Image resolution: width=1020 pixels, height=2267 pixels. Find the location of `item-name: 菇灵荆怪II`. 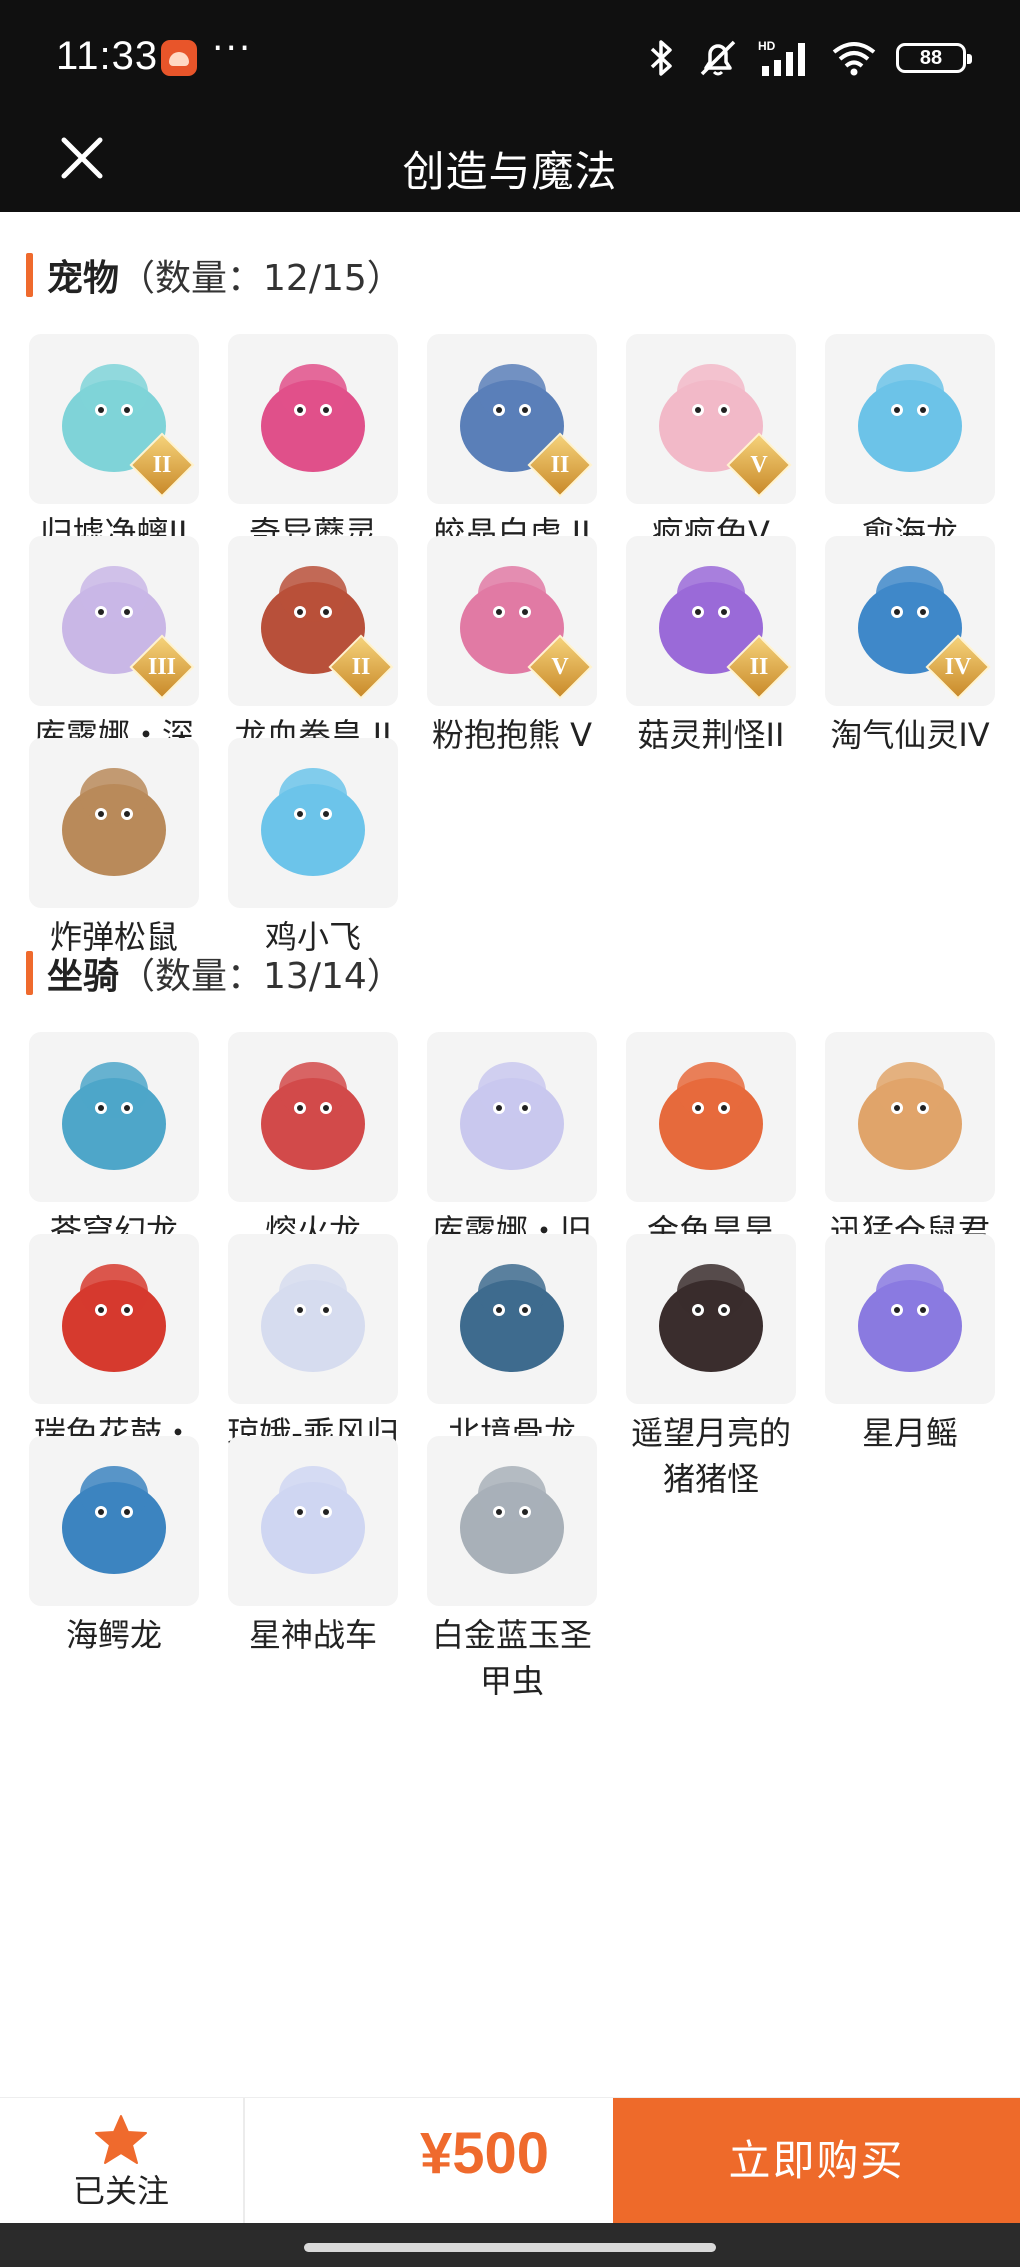

item-name: 菇灵荆怪II is located at coordinates (711, 735).